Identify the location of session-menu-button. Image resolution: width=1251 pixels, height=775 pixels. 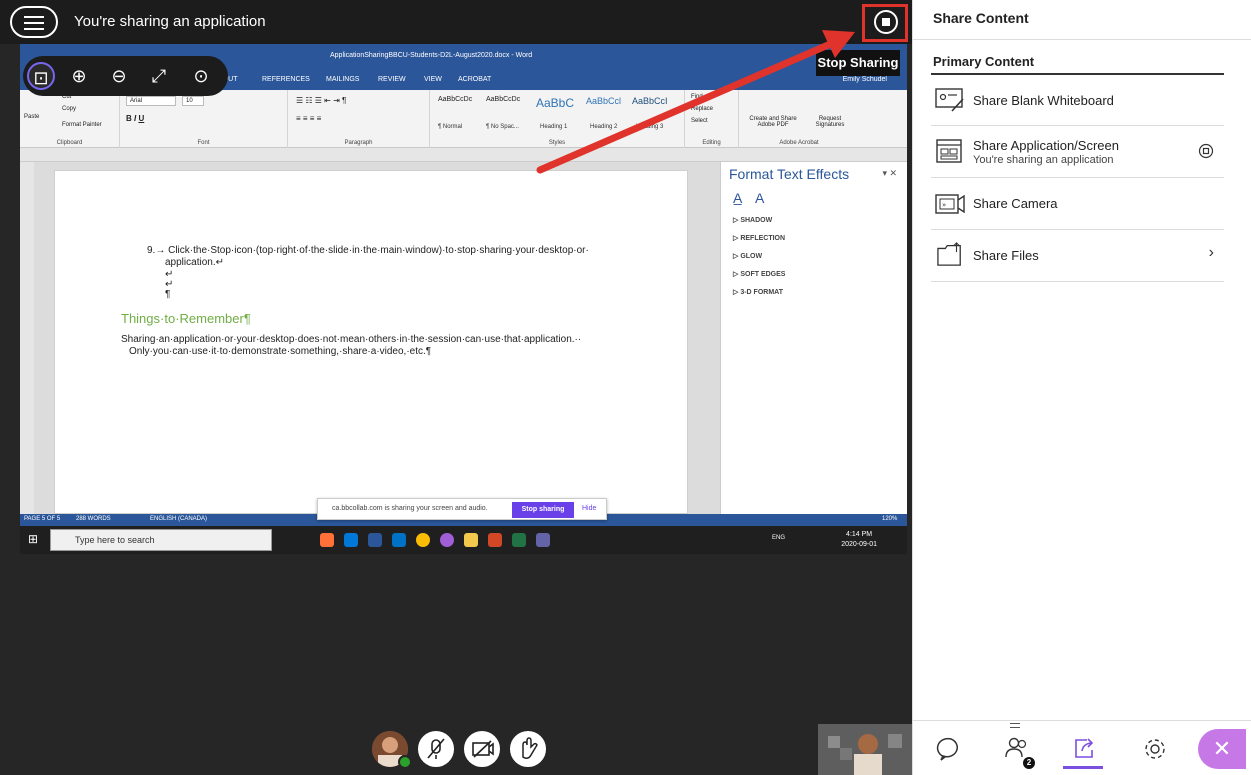
(34, 22).